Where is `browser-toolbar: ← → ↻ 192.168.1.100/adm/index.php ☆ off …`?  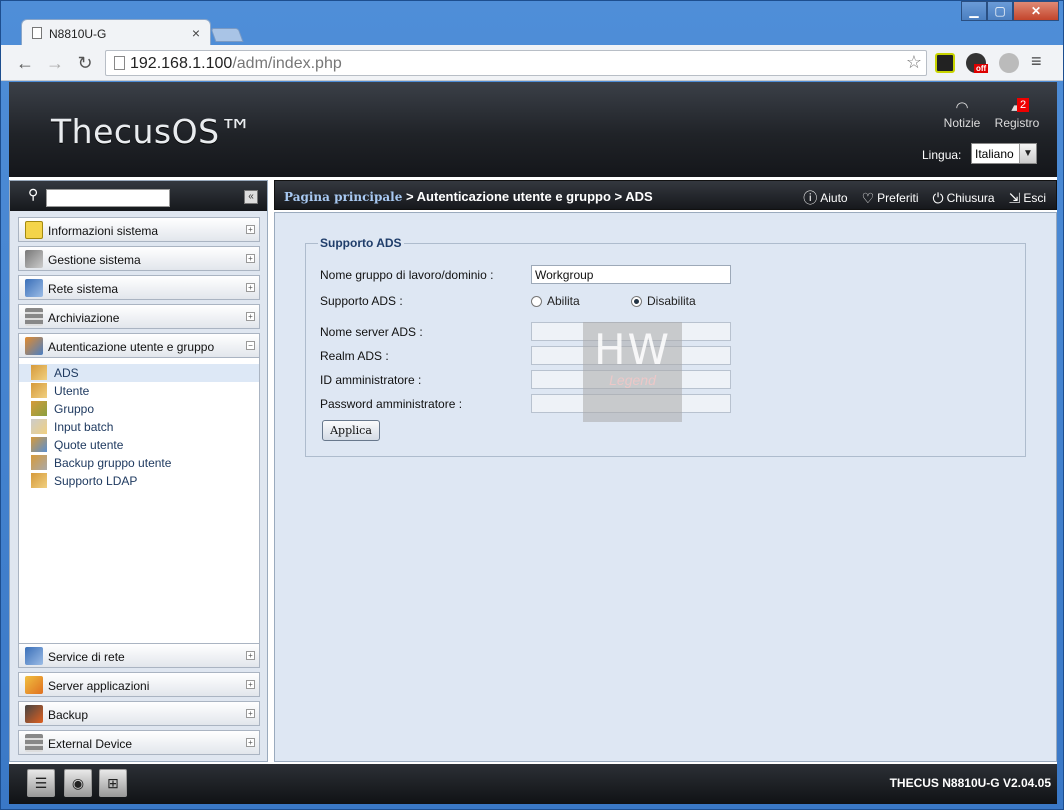 browser-toolbar: ← → ↻ 192.168.1.100/adm/index.php ☆ off … is located at coordinates (532, 63).